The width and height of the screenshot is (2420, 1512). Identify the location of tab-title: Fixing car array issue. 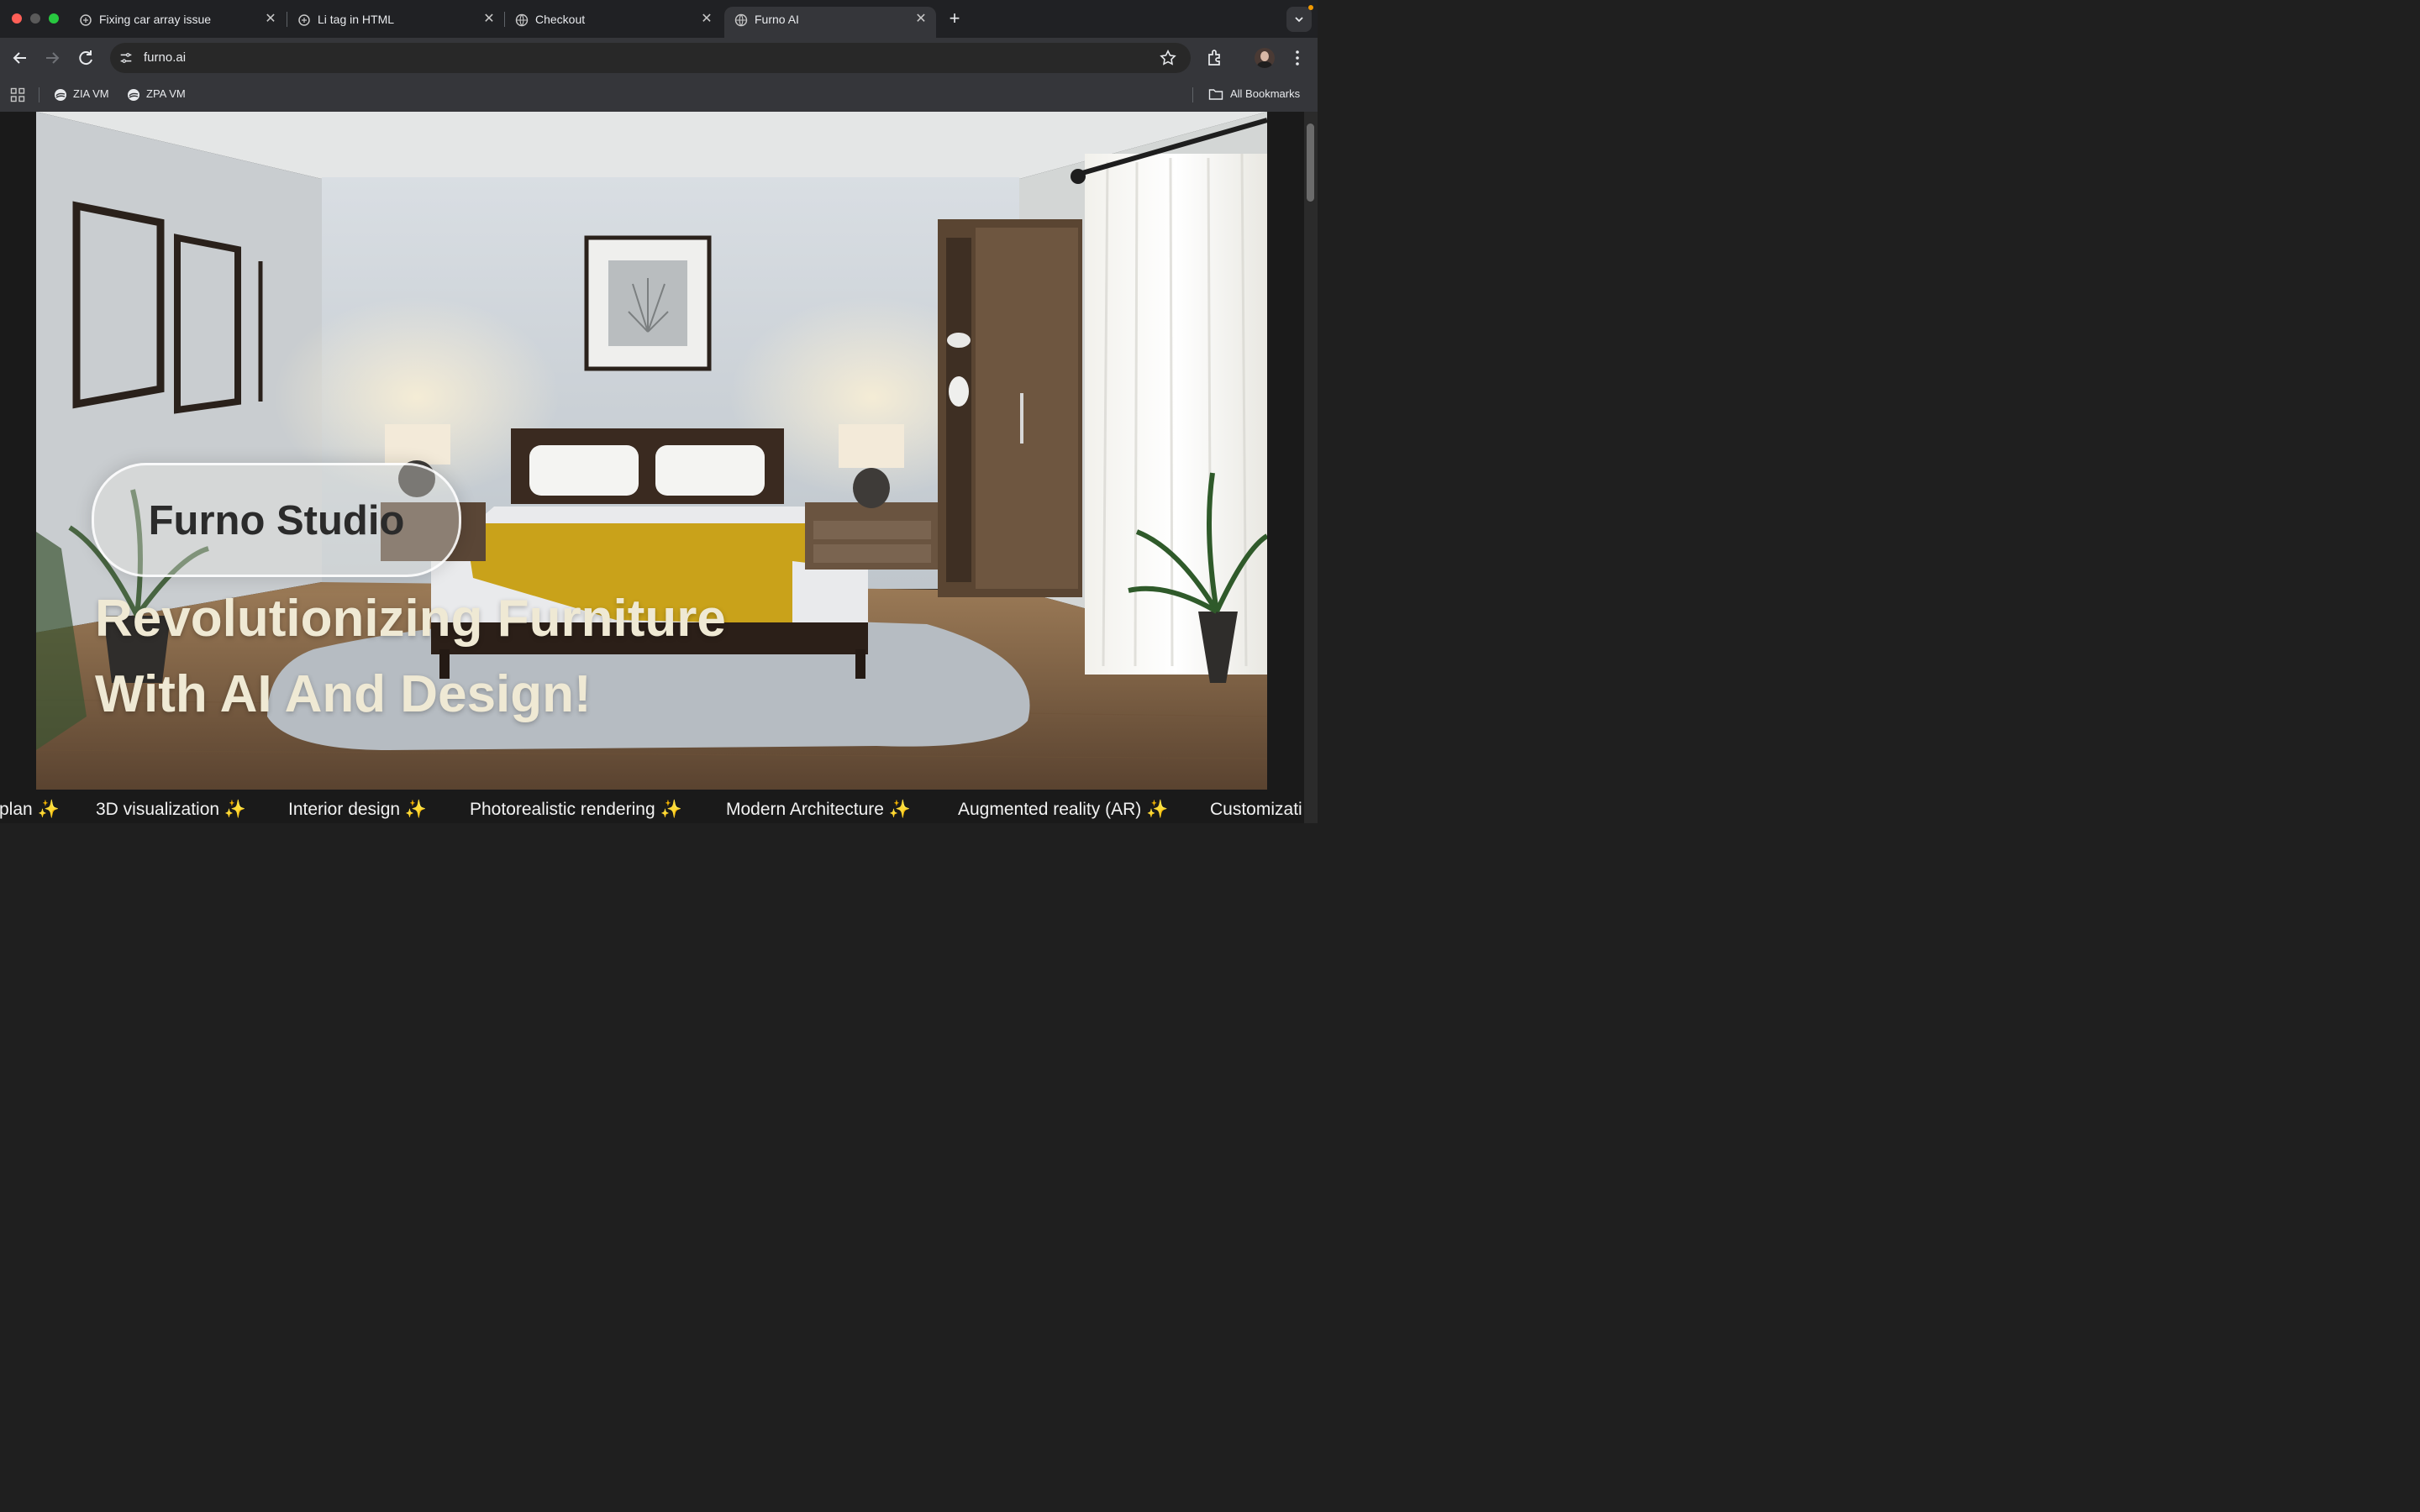
(155, 19).